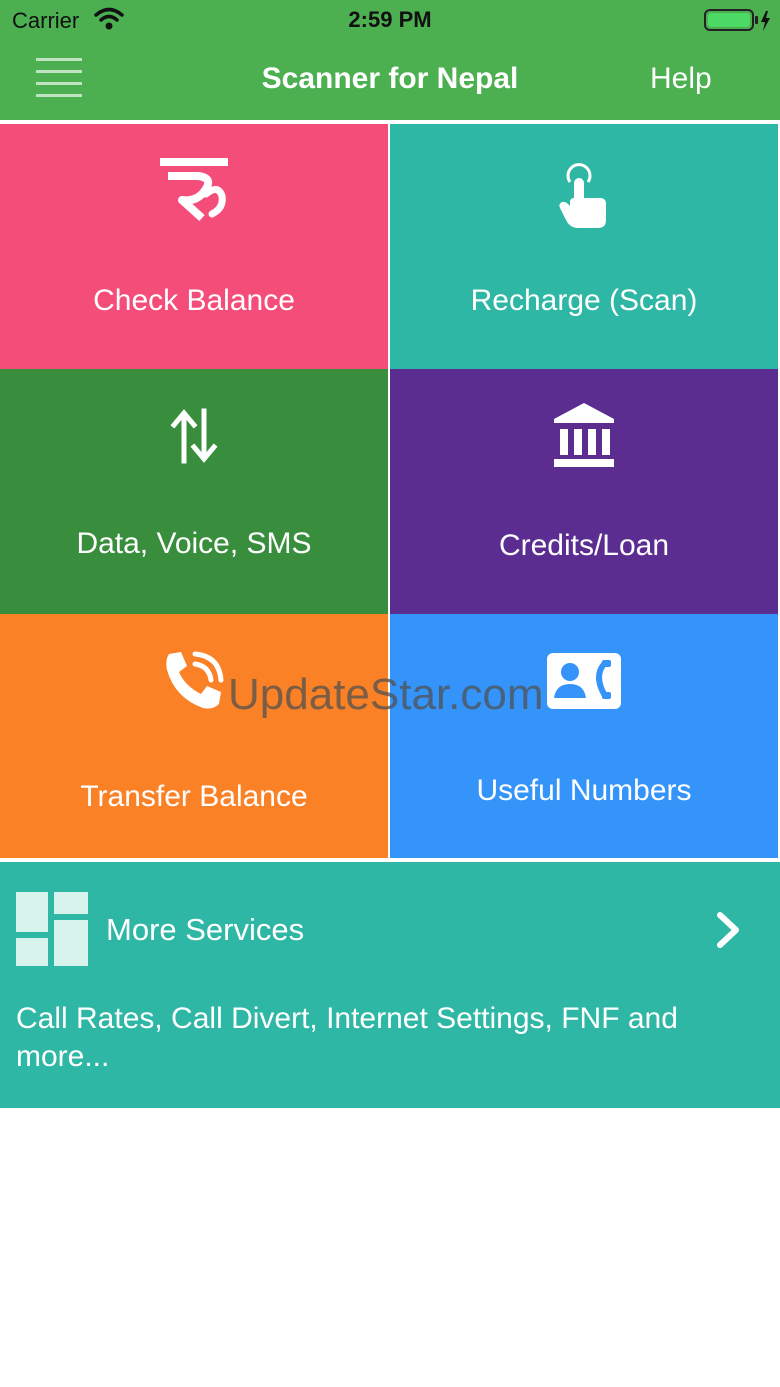  I want to click on status-bar: Carrier 2:59 PM, so click(390, 20).